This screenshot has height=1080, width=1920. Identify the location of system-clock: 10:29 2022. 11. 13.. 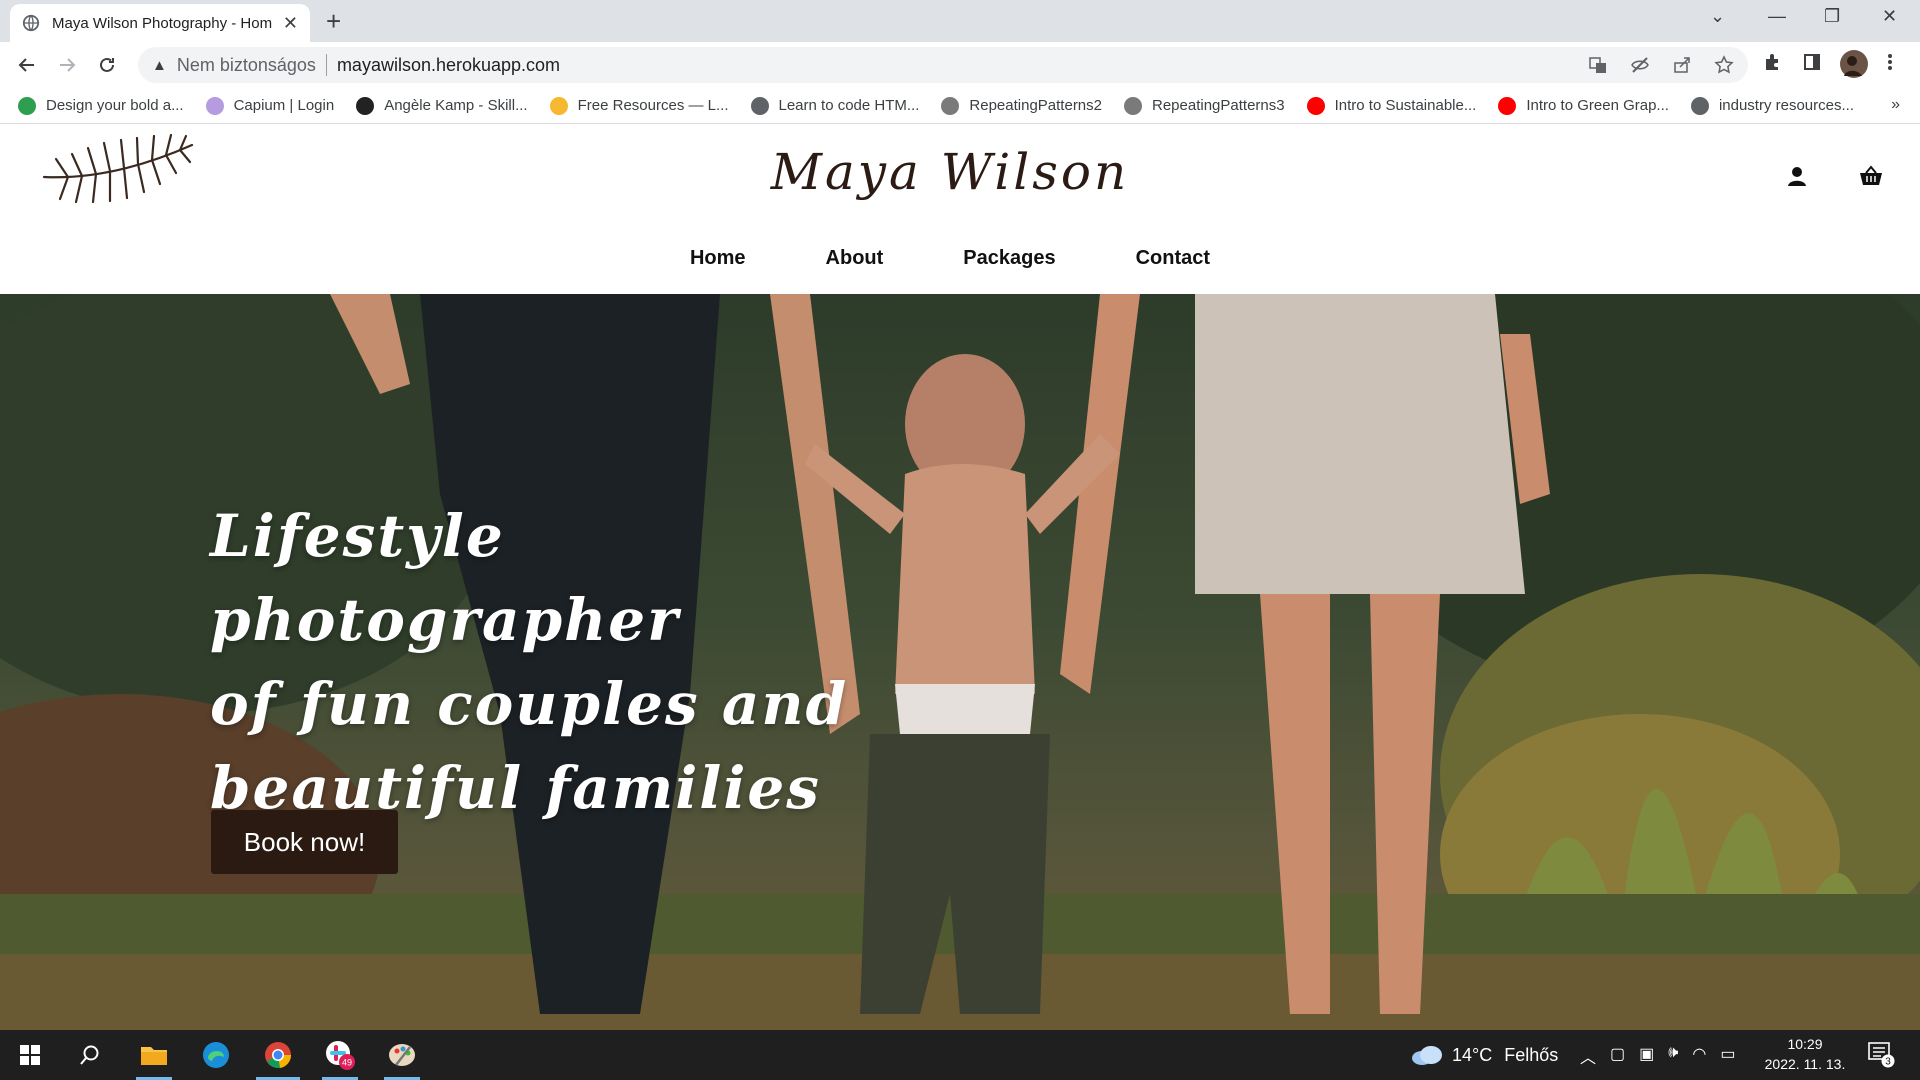
(1805, 1054).